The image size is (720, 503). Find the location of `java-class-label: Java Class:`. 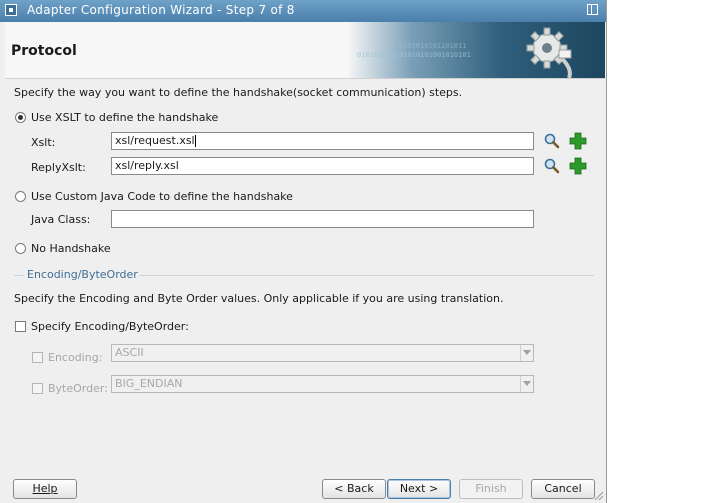

java-class-label: Java Class: is located at coordinates (61, 219).